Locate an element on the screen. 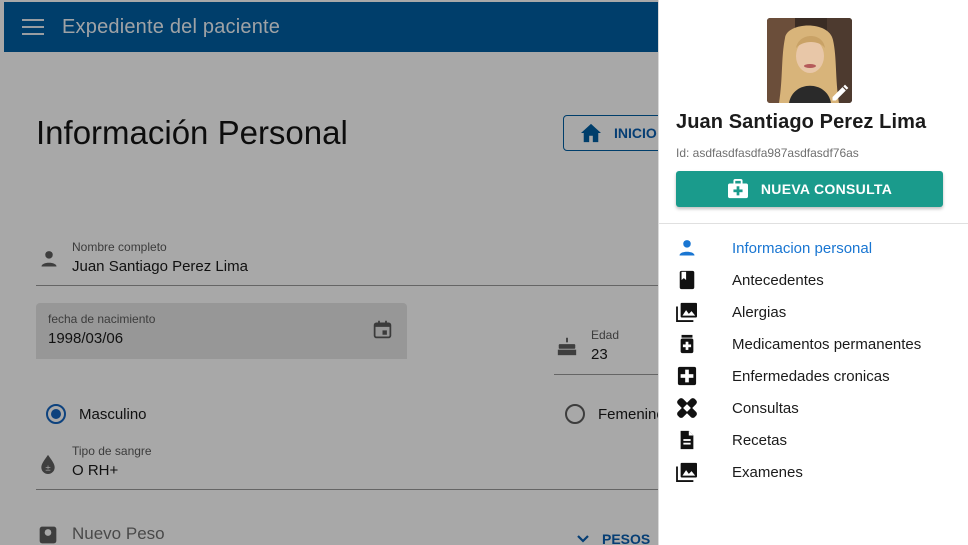  new-consult-button: NUEVA CONSULTA is located at coordinates (809, 189).